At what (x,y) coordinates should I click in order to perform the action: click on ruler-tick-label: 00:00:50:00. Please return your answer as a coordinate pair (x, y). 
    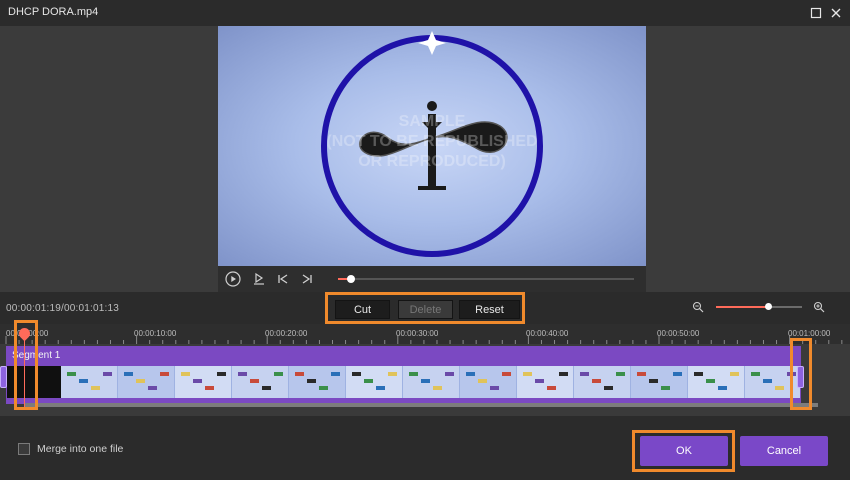
    Looking at the image, I should click on (678, 333).